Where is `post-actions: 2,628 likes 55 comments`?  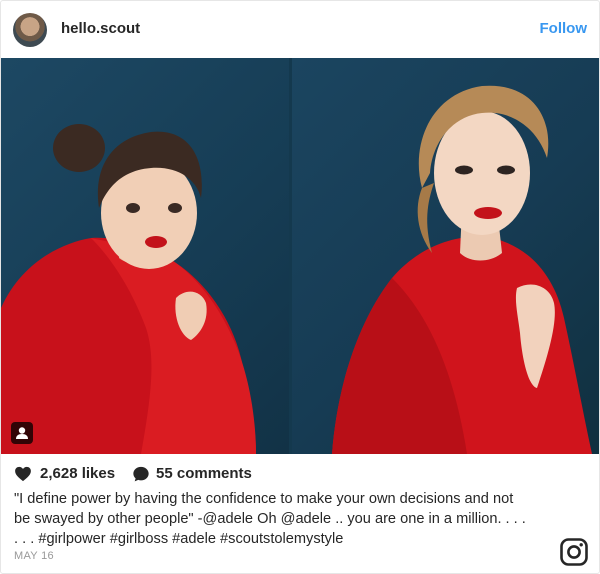 post-actions: 2,628 likes 55 comments is located at coordinates (214, 474).